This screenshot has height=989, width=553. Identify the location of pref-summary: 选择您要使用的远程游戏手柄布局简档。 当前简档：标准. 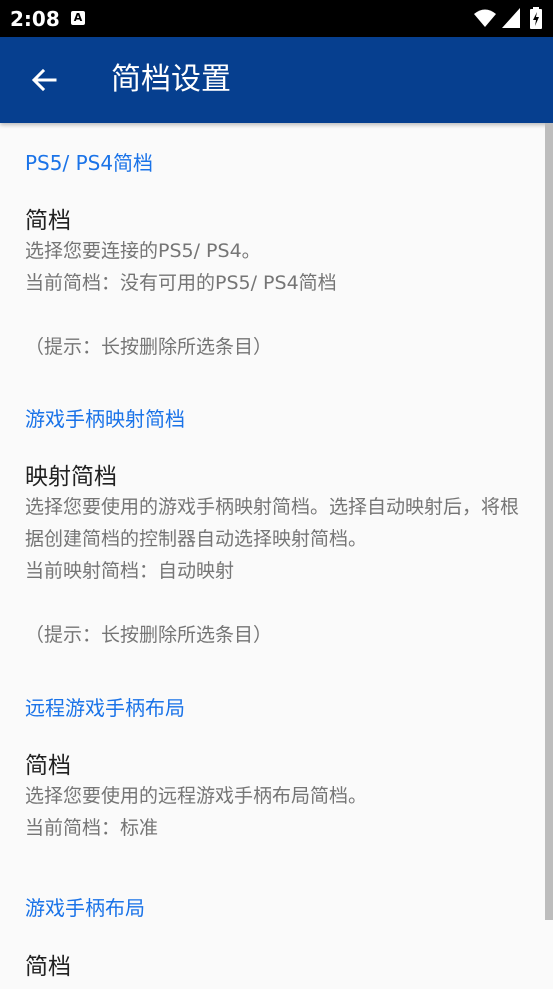
(196, 812).